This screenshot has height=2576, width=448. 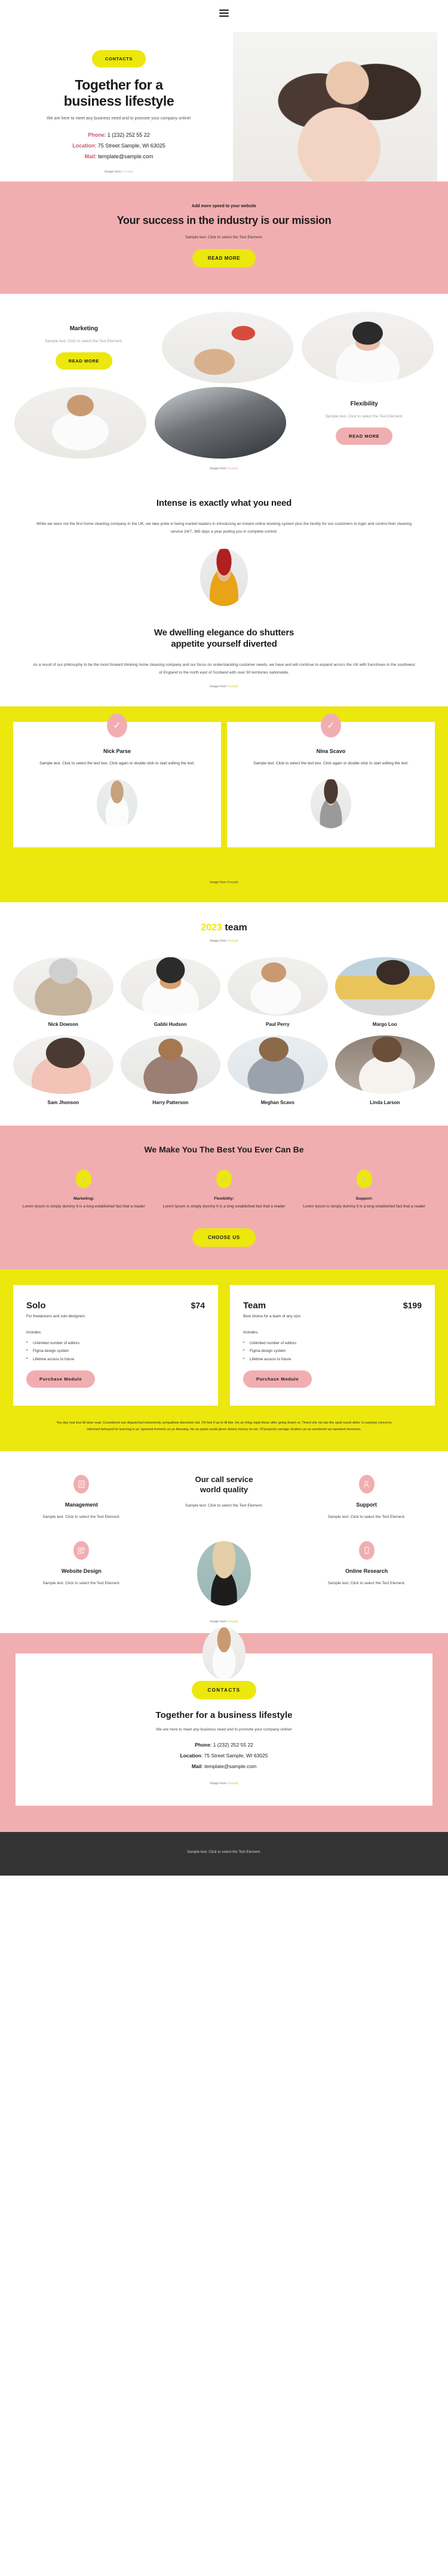 What do you see at coordinates (34, 1332) in the screenshot?
I see `pricing-includes-label: Includes:` at bounding box center [34, 1332].